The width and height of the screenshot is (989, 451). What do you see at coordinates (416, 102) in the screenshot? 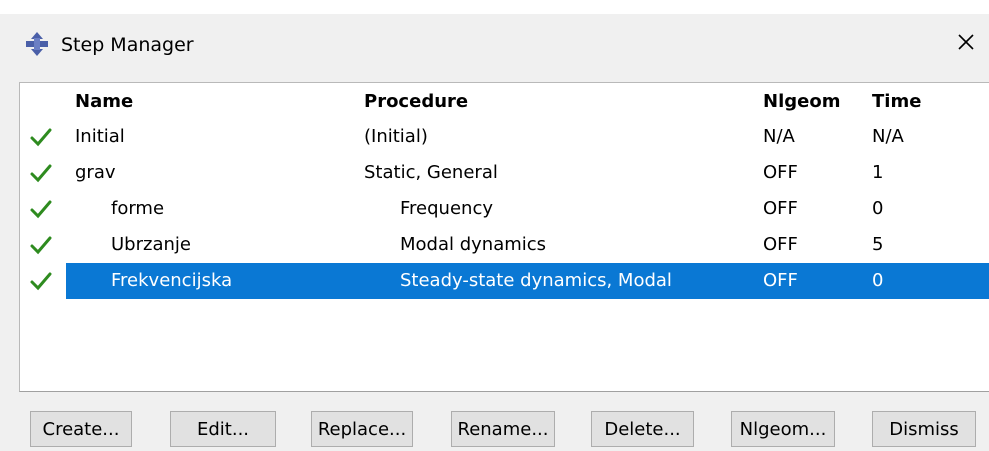
I see `column-header-procedure: Procedure` at bounding box center [416, 102].